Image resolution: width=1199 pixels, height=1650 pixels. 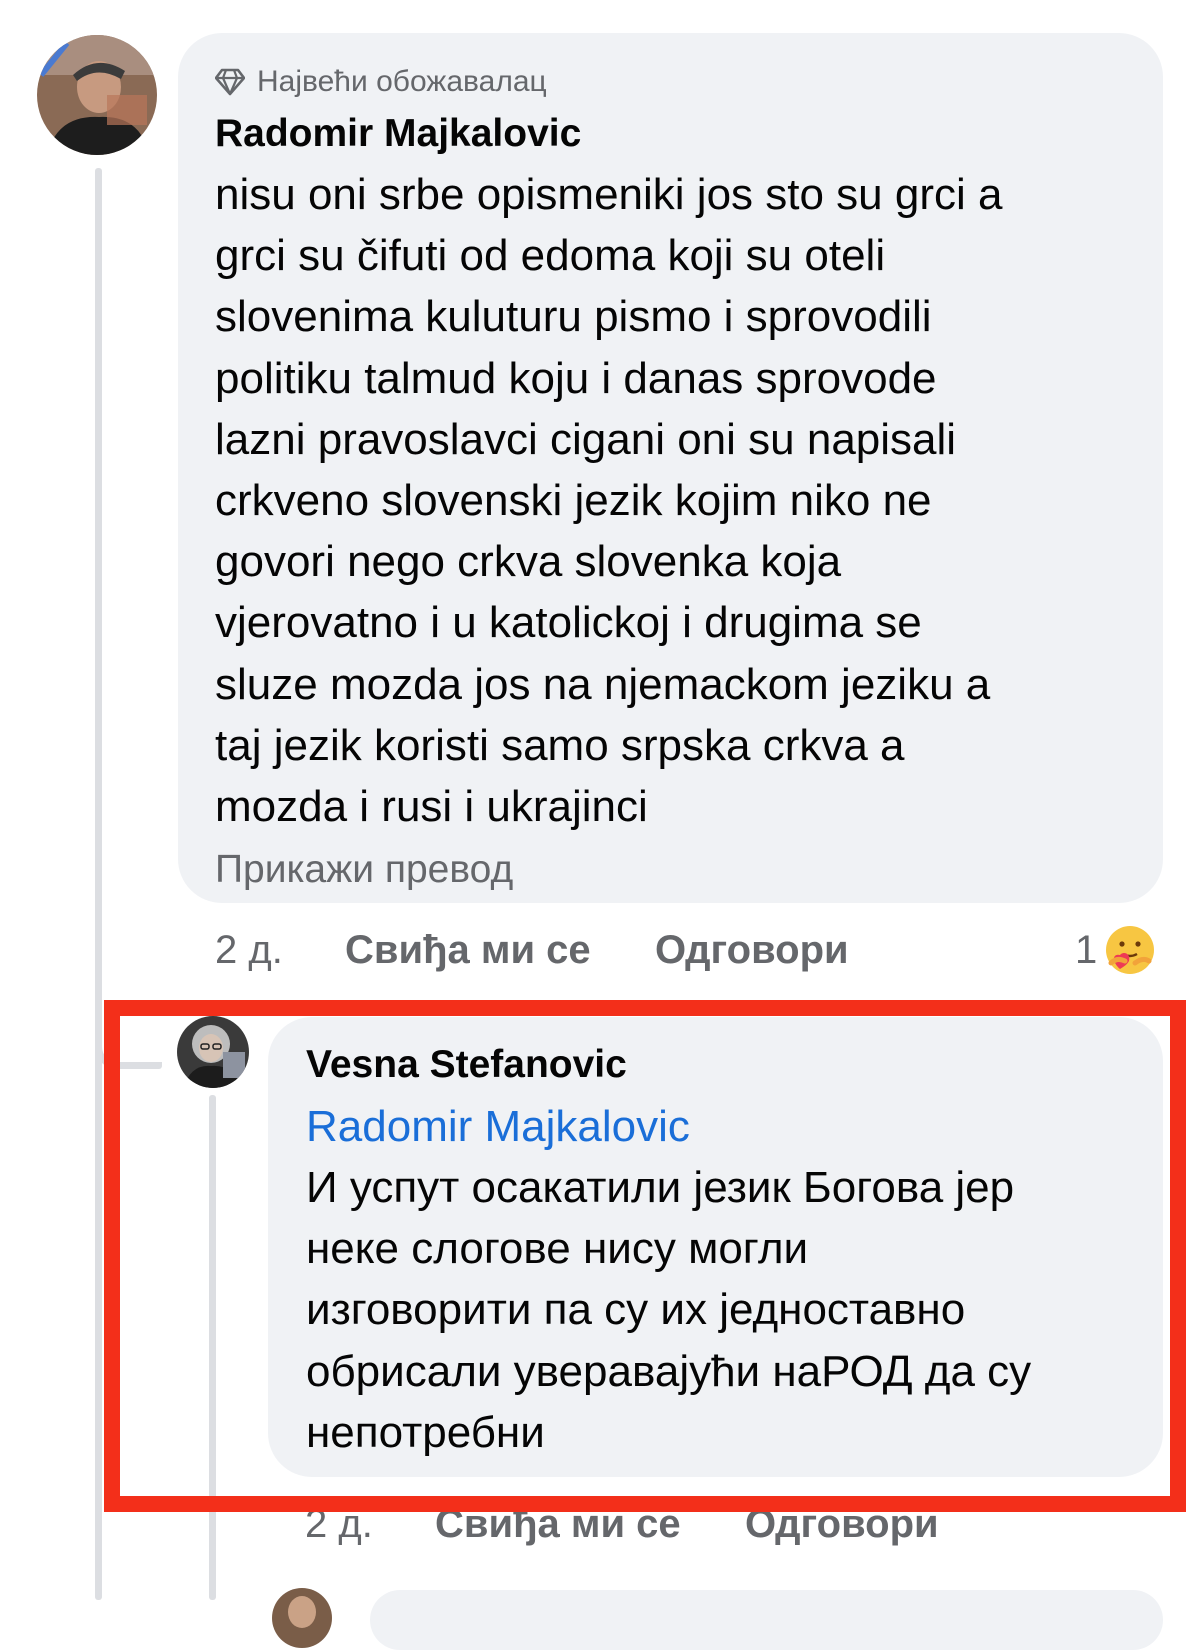 I want to click on see-translation-link: Прикажи превод, so click(x=671, y=870).